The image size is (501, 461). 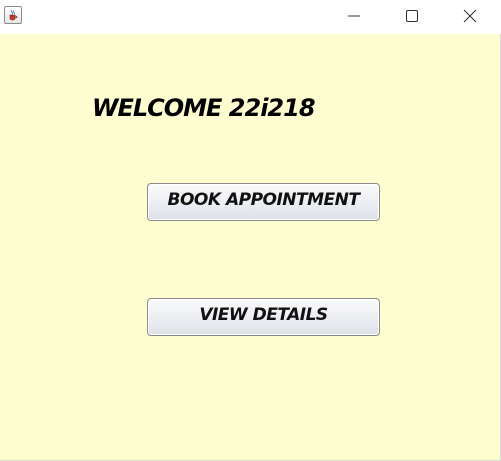 What do you see at coordinates (263, 314) in the screenshot?
I see `view-details-label: VIEW DETAILS` at bounding box center [263, 314].